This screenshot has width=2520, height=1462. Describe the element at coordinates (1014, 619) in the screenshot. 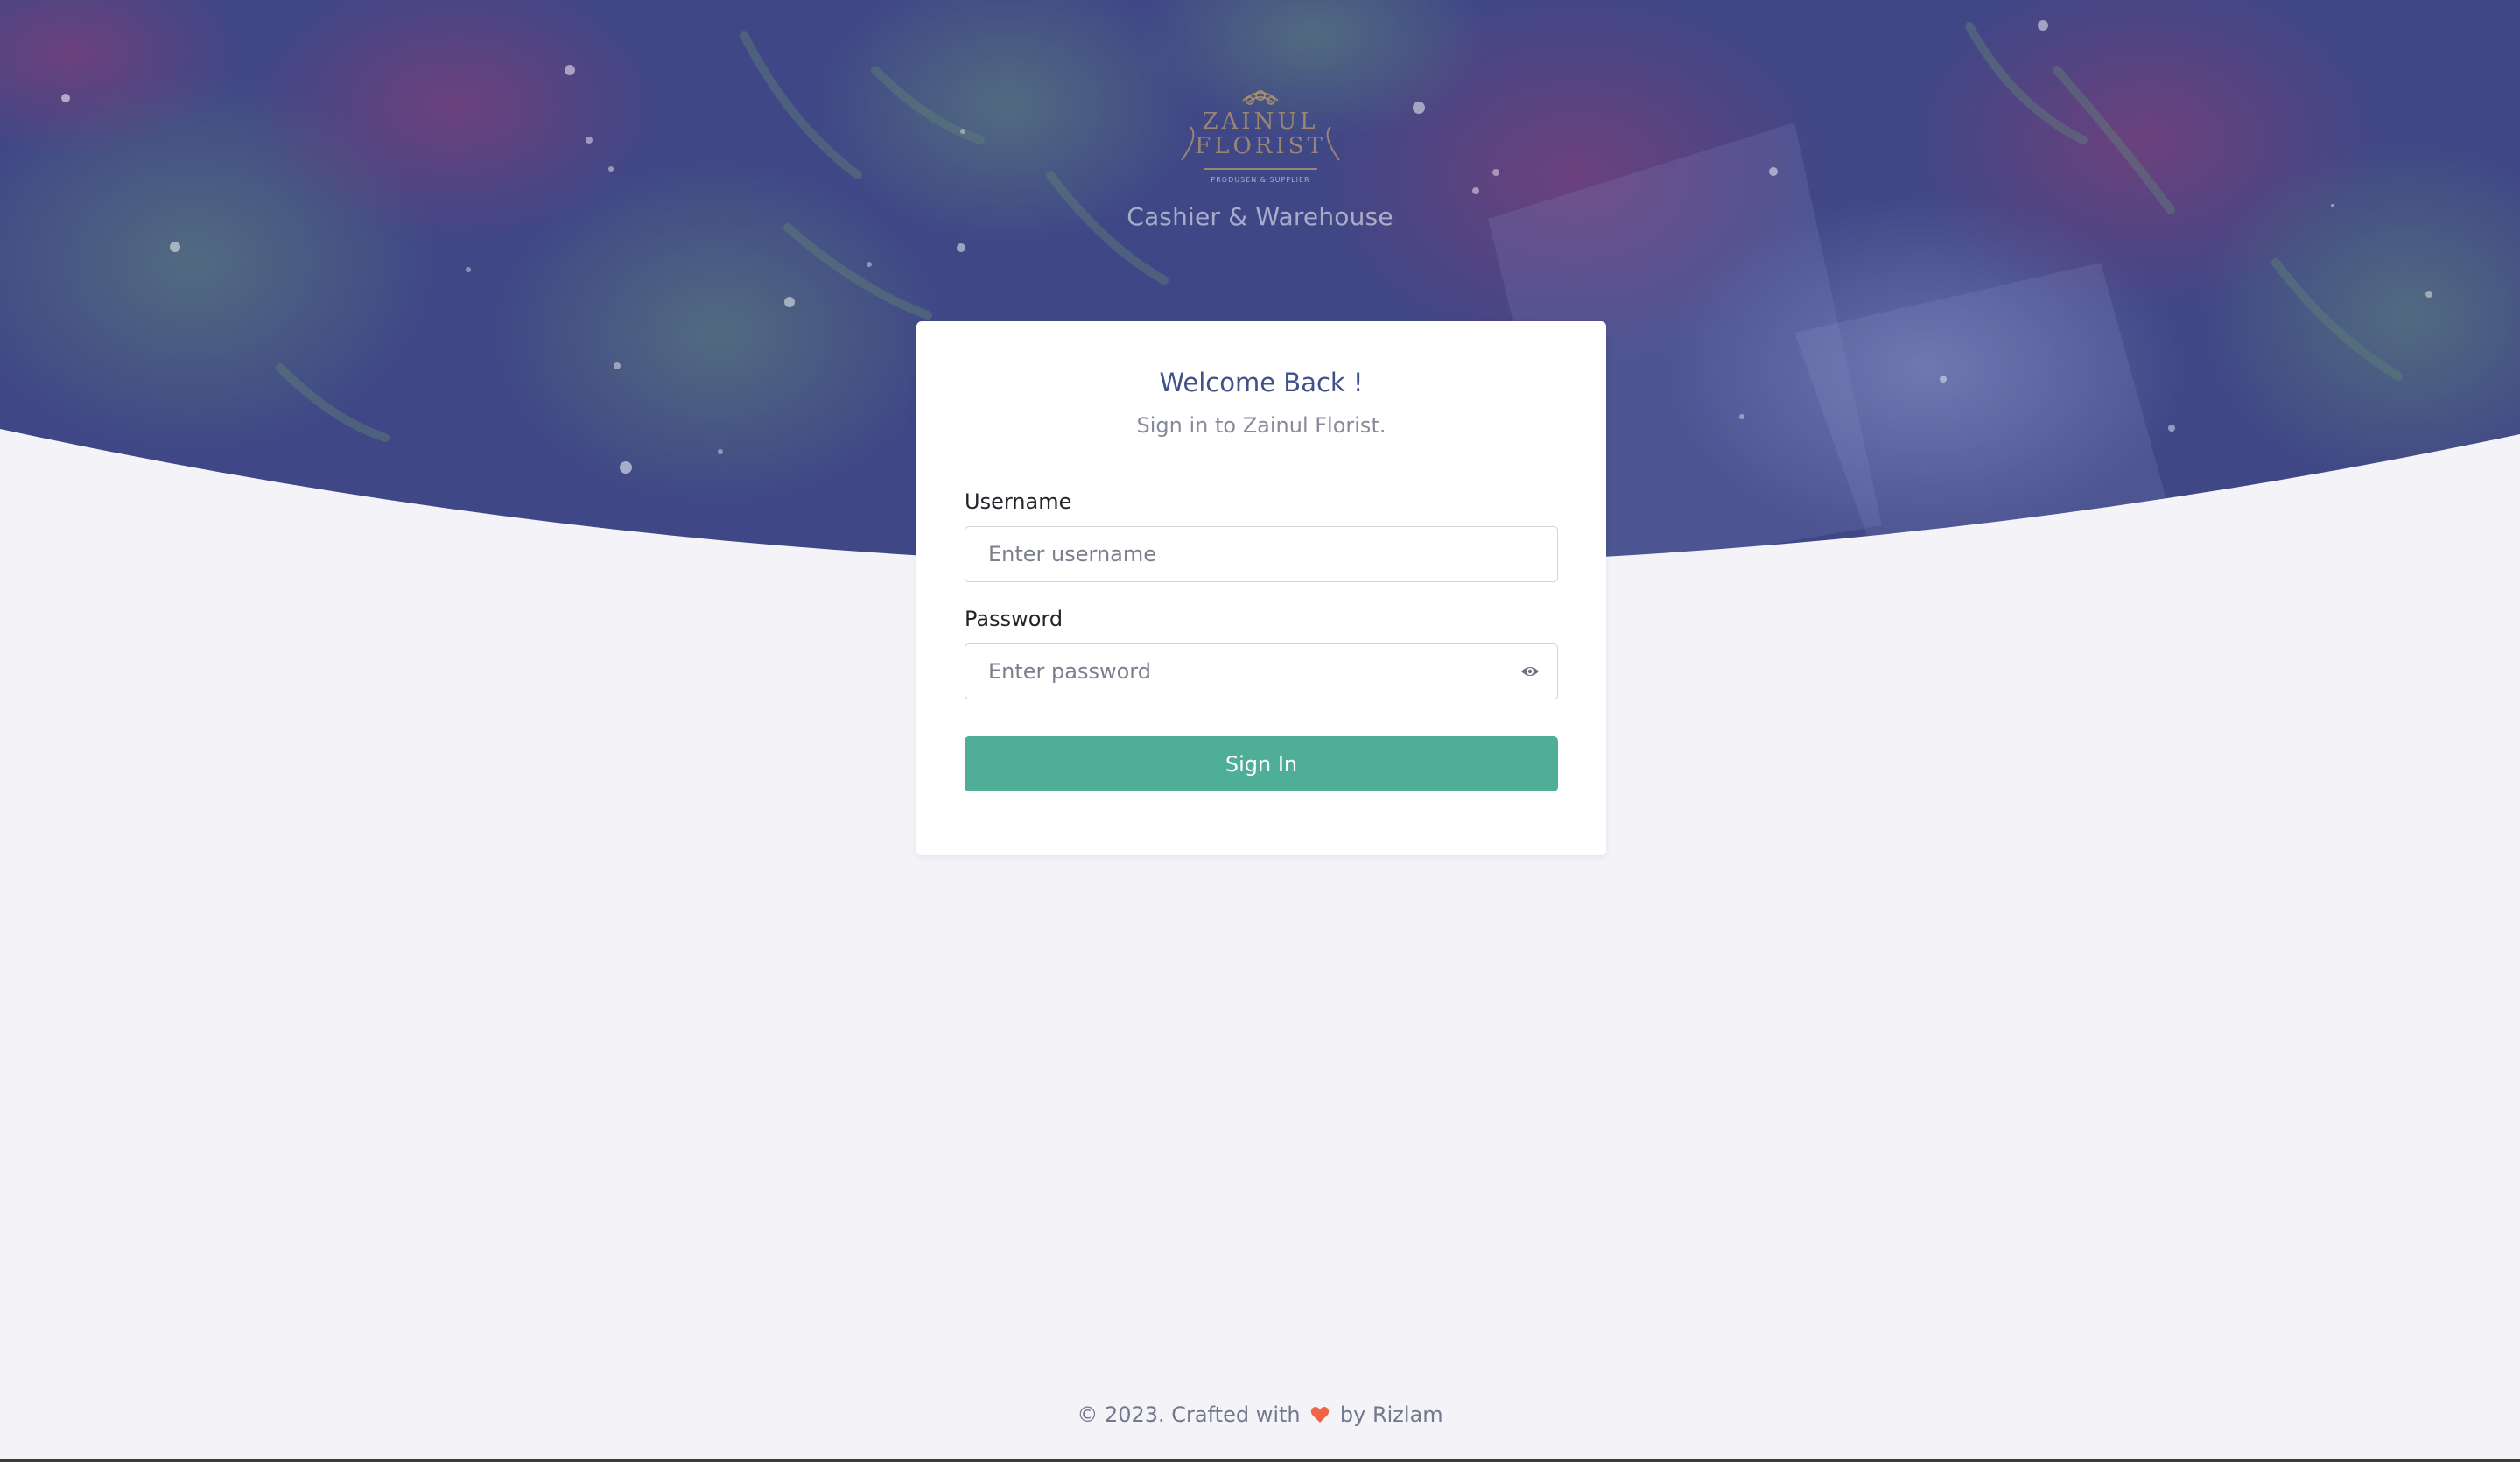

I see `password-label: Password` at that location.